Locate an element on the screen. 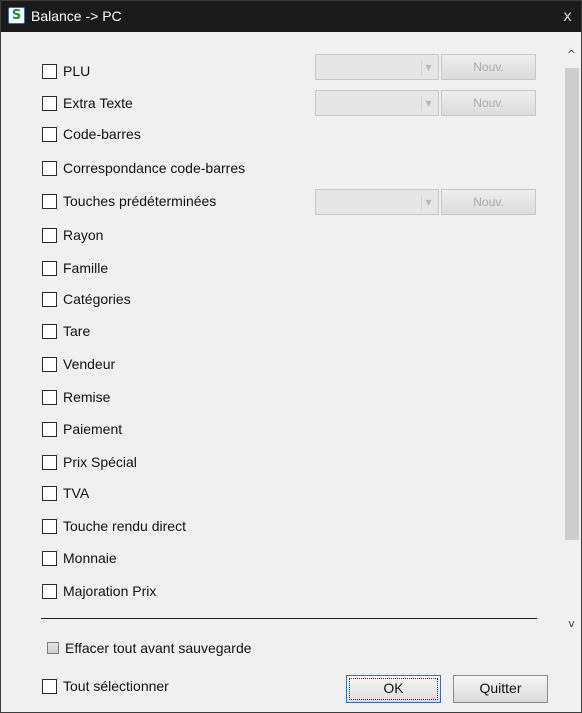  option-code-barres: Code-barres is located at coordinates (91, 134).